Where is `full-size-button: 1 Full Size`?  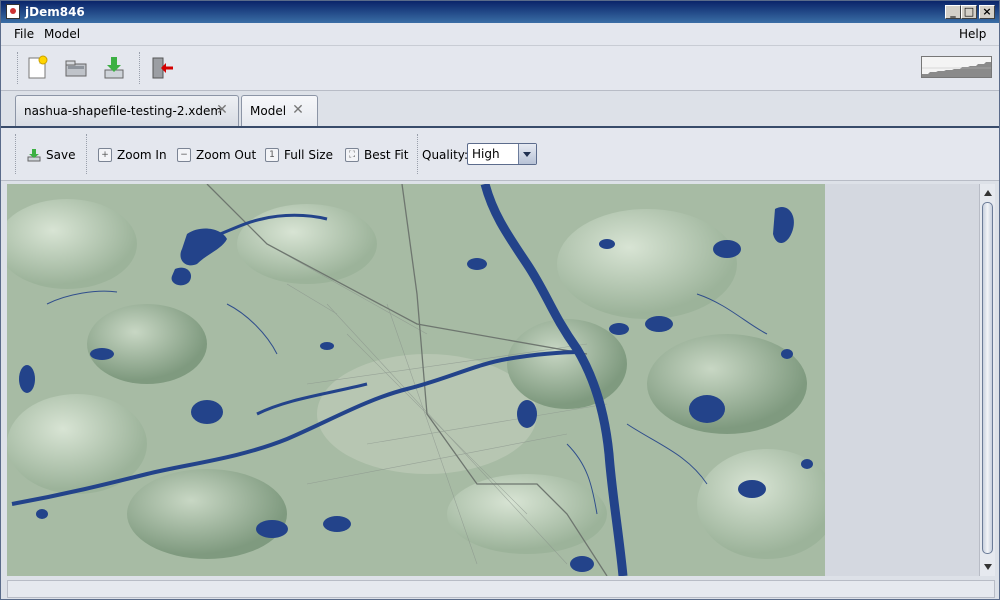
full-size-button: 1 Full Size is located at coordinates (299, 155).